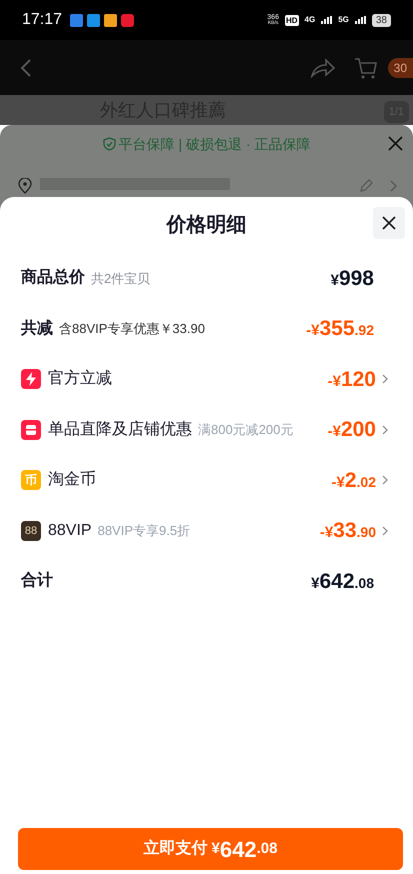 The image size is (413, 874). I want to click on amount: -¥33.90, so click(348, 531).